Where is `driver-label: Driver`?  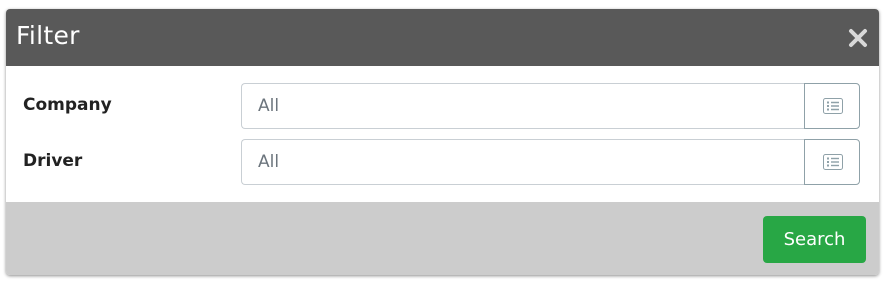
driver-label: Driver is located at coordinates (53, 161).